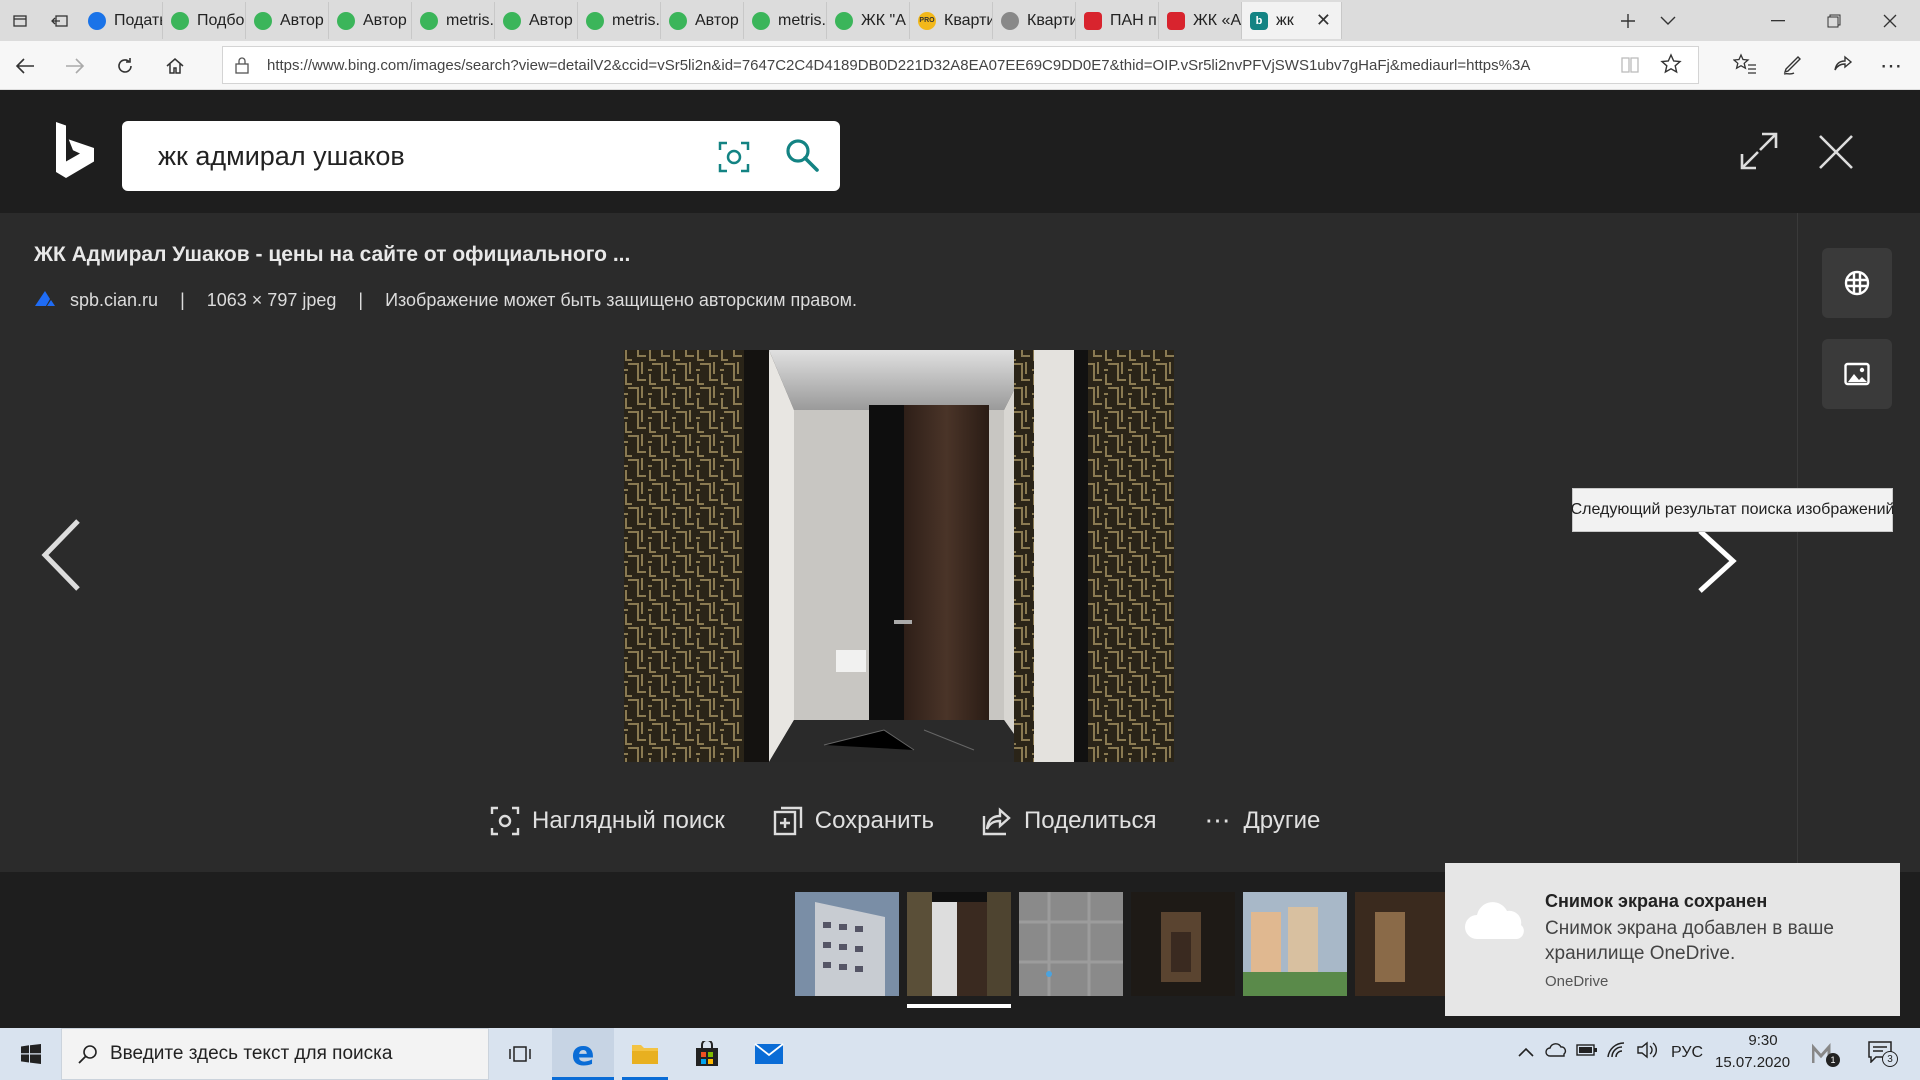 This screenshot has height=1080, width=1920. I want to click on start-windows-icon, so click(30, 1054).